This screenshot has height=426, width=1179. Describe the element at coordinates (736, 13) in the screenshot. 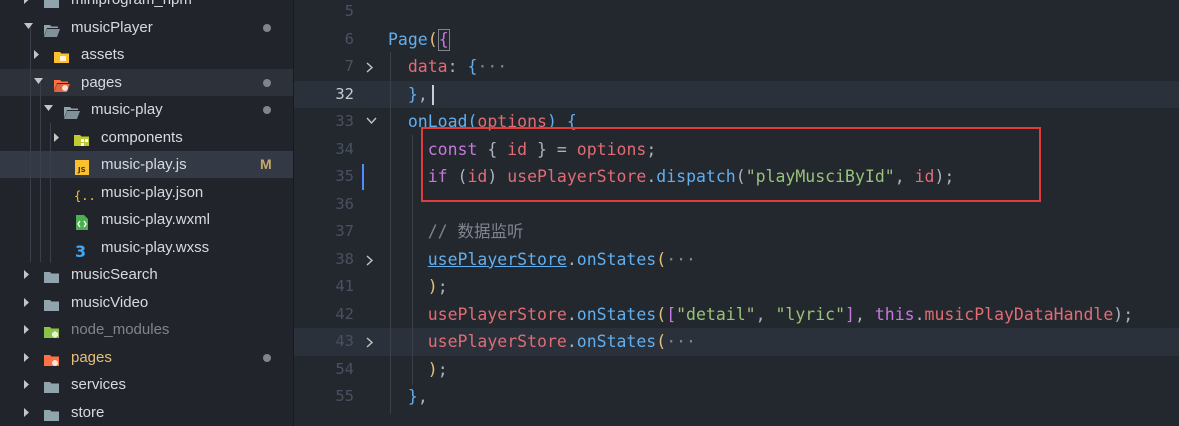

I see `code-line: 5` at that location.